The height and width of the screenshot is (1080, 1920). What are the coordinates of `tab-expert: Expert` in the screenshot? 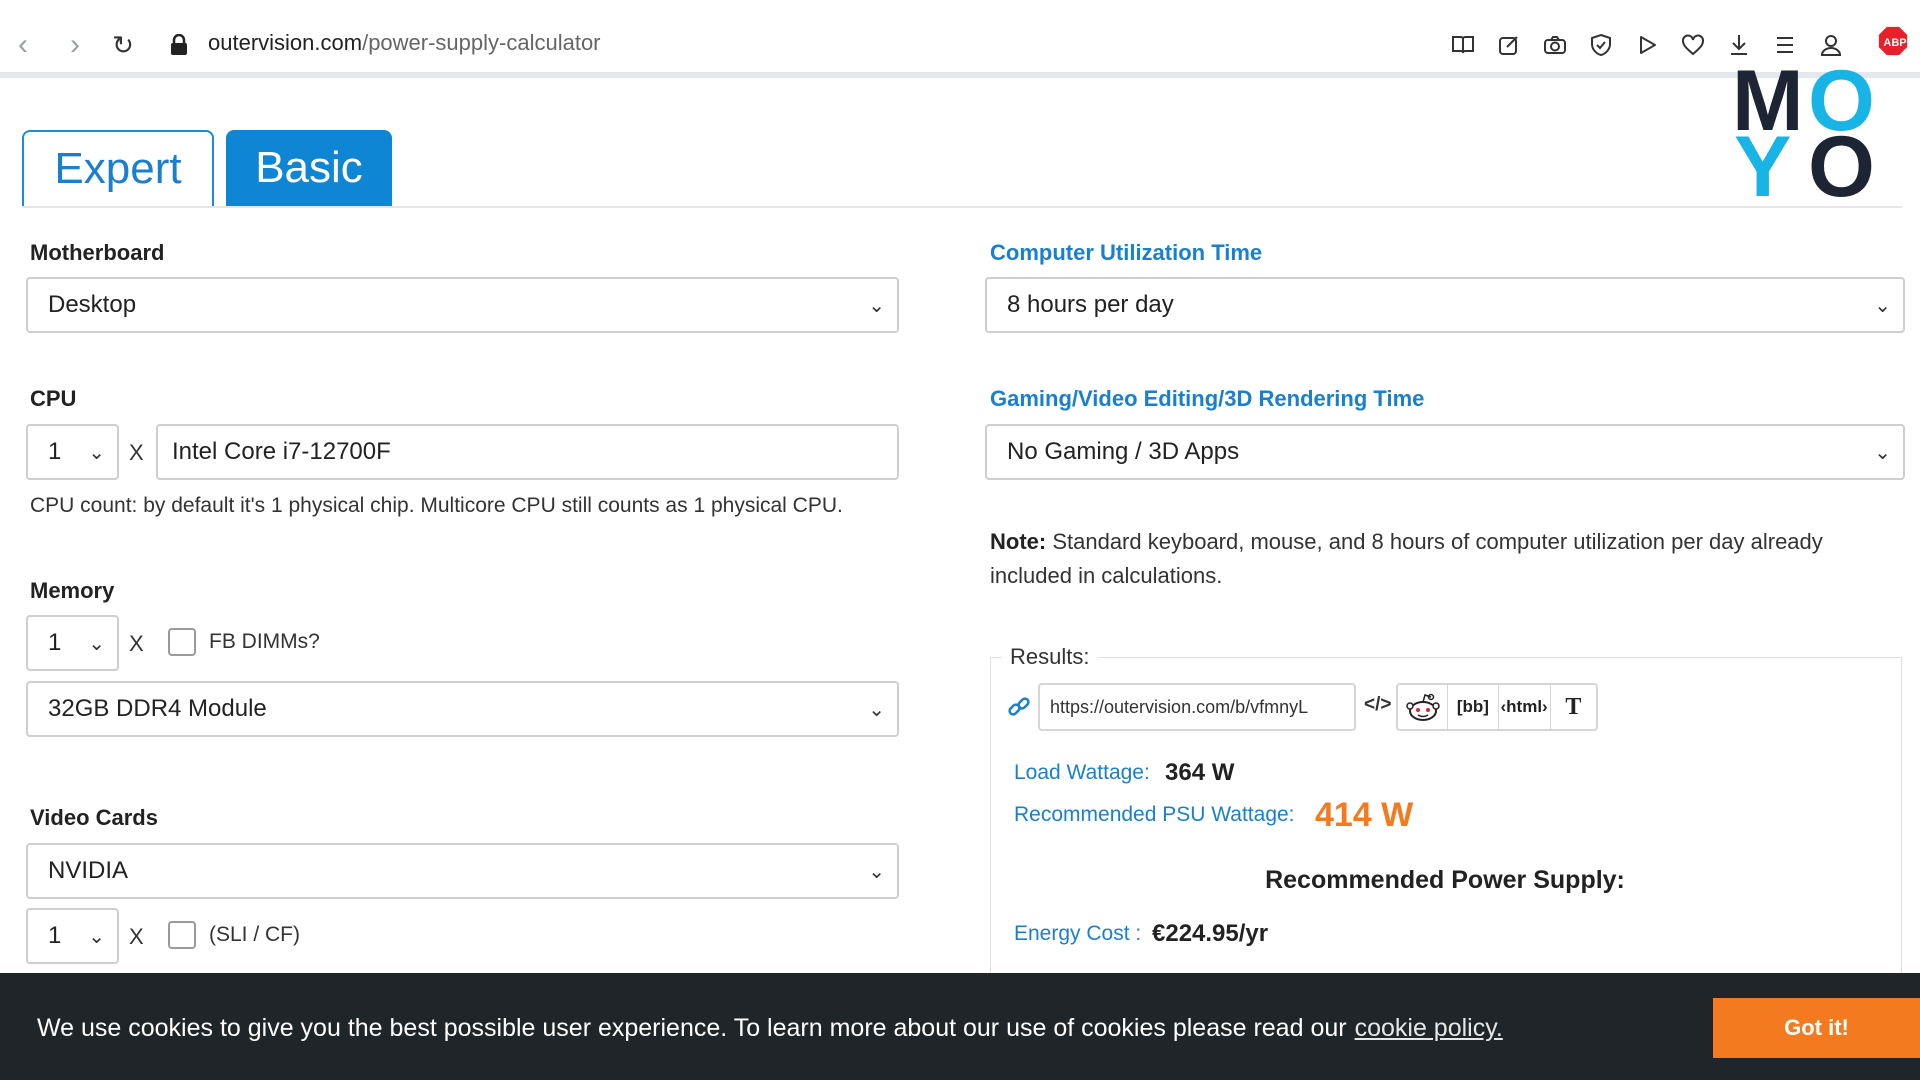 It's located at (118, 168).